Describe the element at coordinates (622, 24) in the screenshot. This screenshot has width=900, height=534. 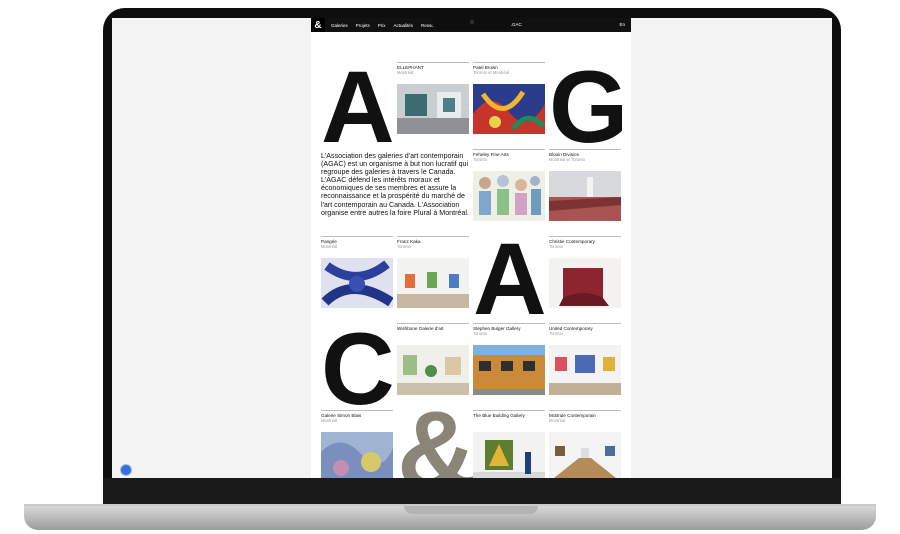
I see `language-toggle: En` at that location.